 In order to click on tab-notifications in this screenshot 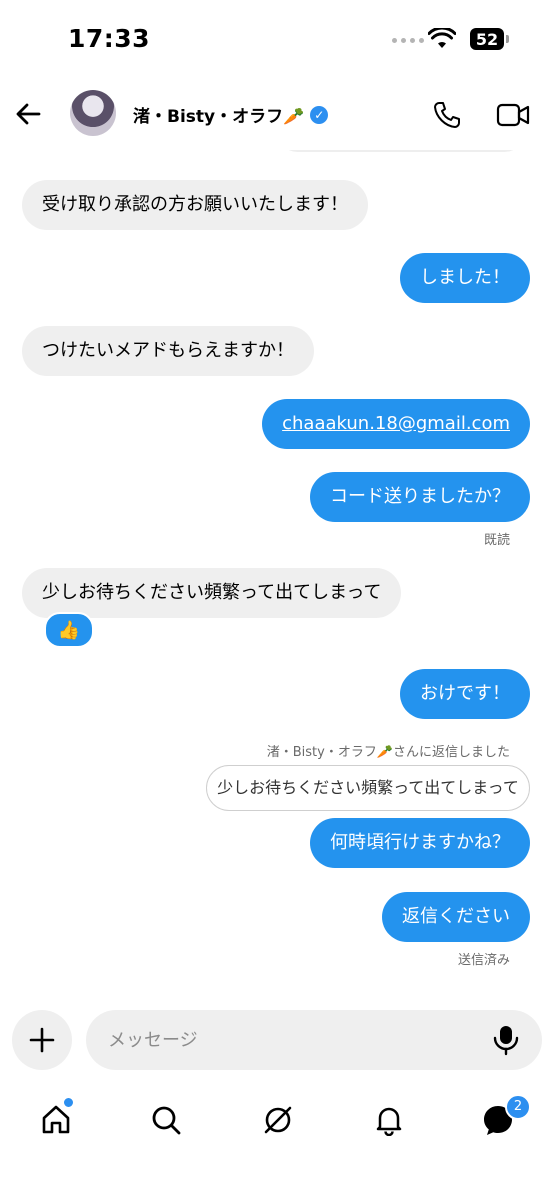, I will do `click(389, 1120)`.